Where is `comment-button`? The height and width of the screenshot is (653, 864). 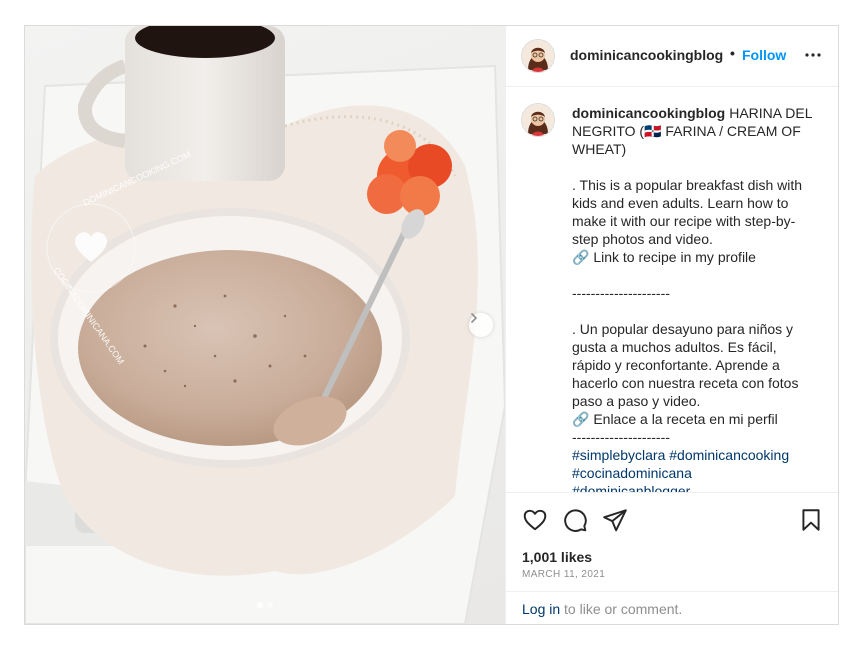
comment-button is located at coordinates (575, 522).